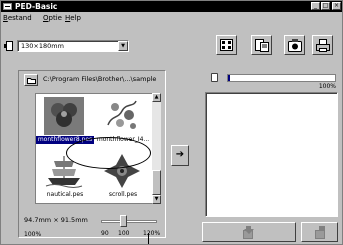 This screenshot has height=245, width=343. What do you see at coordinates (123, 46) in the screenshot?
I see `chevron-down-icon: ▼` at bounding box center [123, 46].